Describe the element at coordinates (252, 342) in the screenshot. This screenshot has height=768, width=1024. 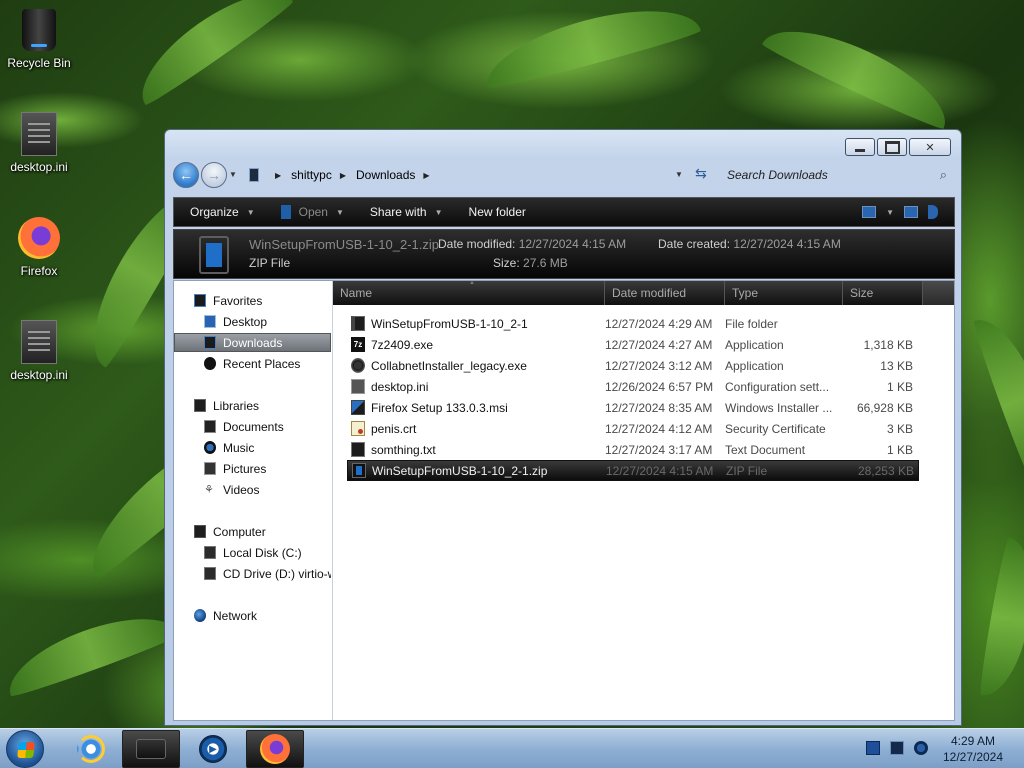
I see `nav-downloads: Downloads` at that location.